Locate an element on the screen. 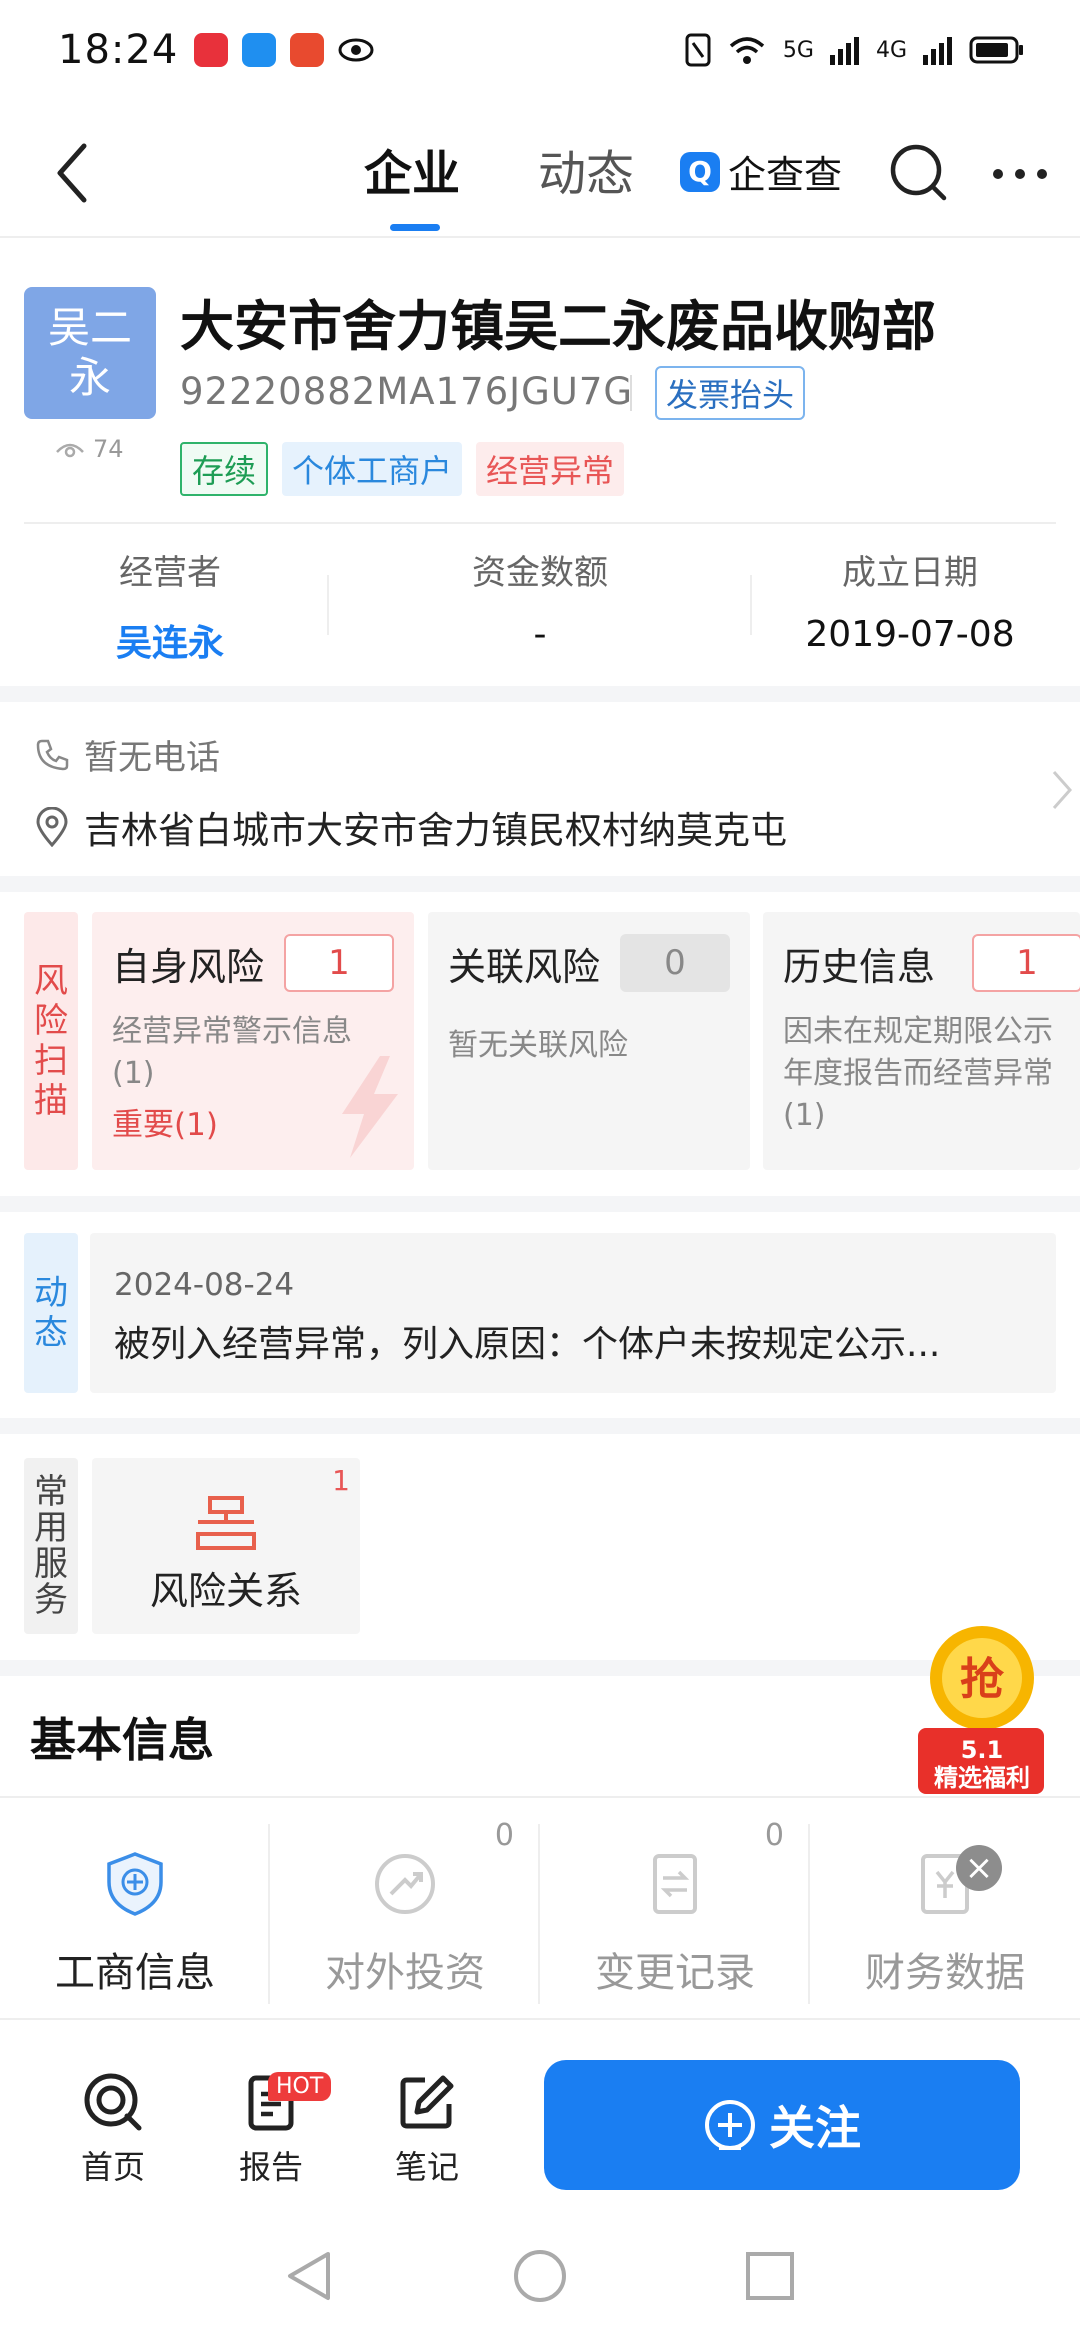 This screenshot has width=1080, height=2340. dynamics-char: 态 is located at coordinates (51, 1333).